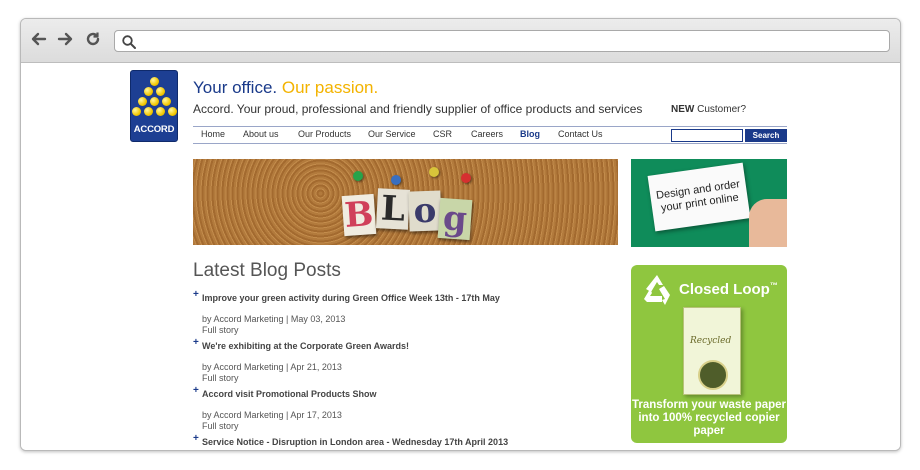 The height and width of the screenshot is (470, 920). What do you see at coordinates (274, 319) in the screenshot?
I see `post-meta: by Accord Marketing | May 03, 2013` at bounding box center [274, 319].